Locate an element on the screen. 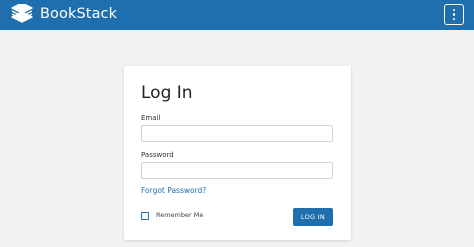 The image size is (474, 247). remember-me-checkbox is located at coordinates (145, 215).